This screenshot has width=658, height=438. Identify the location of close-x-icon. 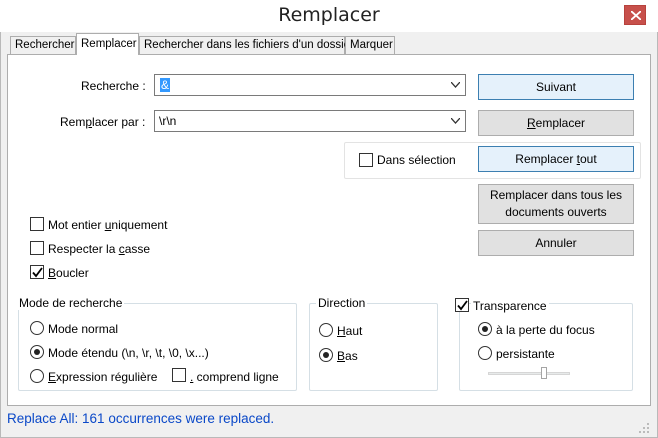
(636, 15).